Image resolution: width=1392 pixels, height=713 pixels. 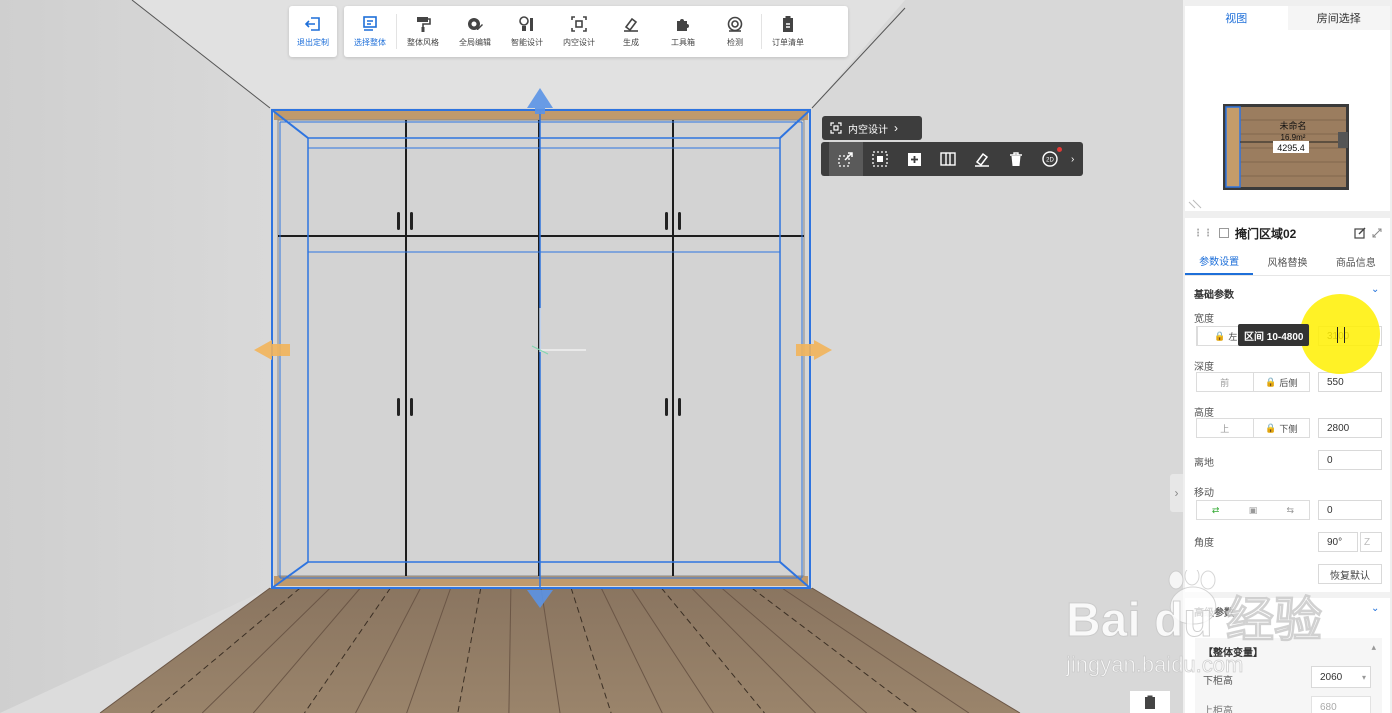 What do you see at coordinates (370, 23) in the screenshot?
I see `select-whole-icon` at bounding box center [370, 23].